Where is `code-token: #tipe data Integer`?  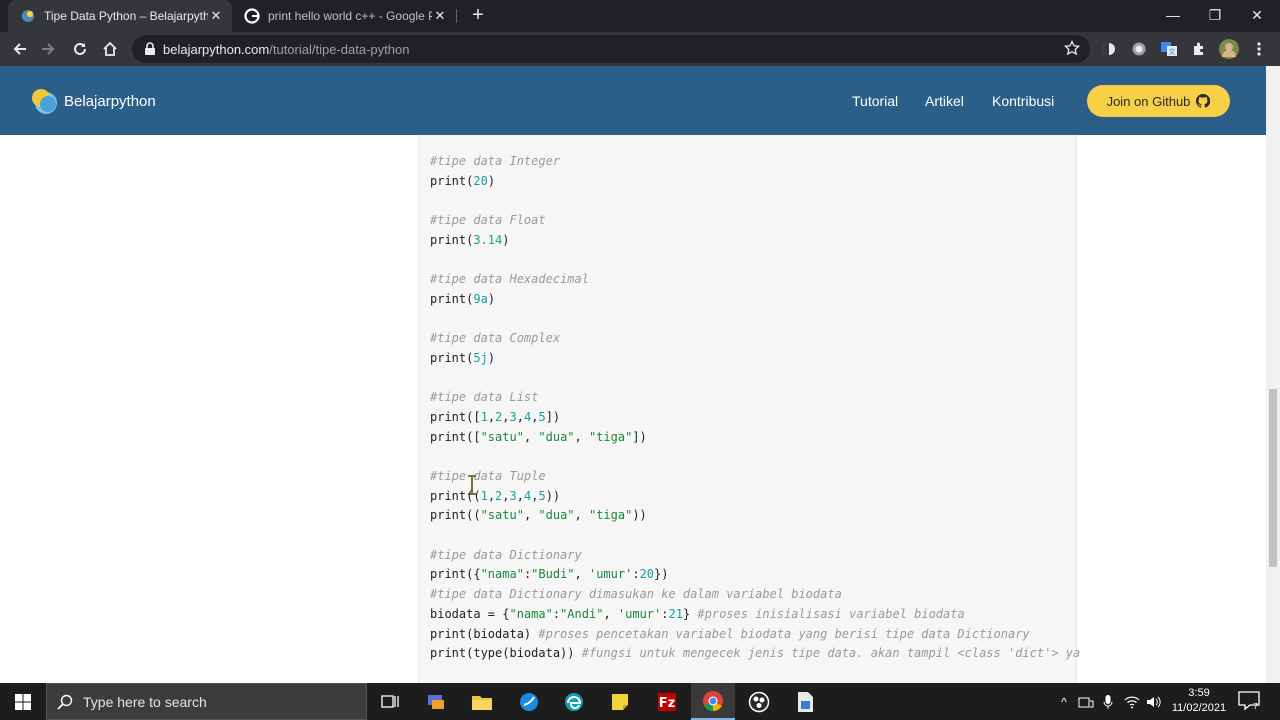 code-token: #tipe data Integer is located at coordinates (495, 161).